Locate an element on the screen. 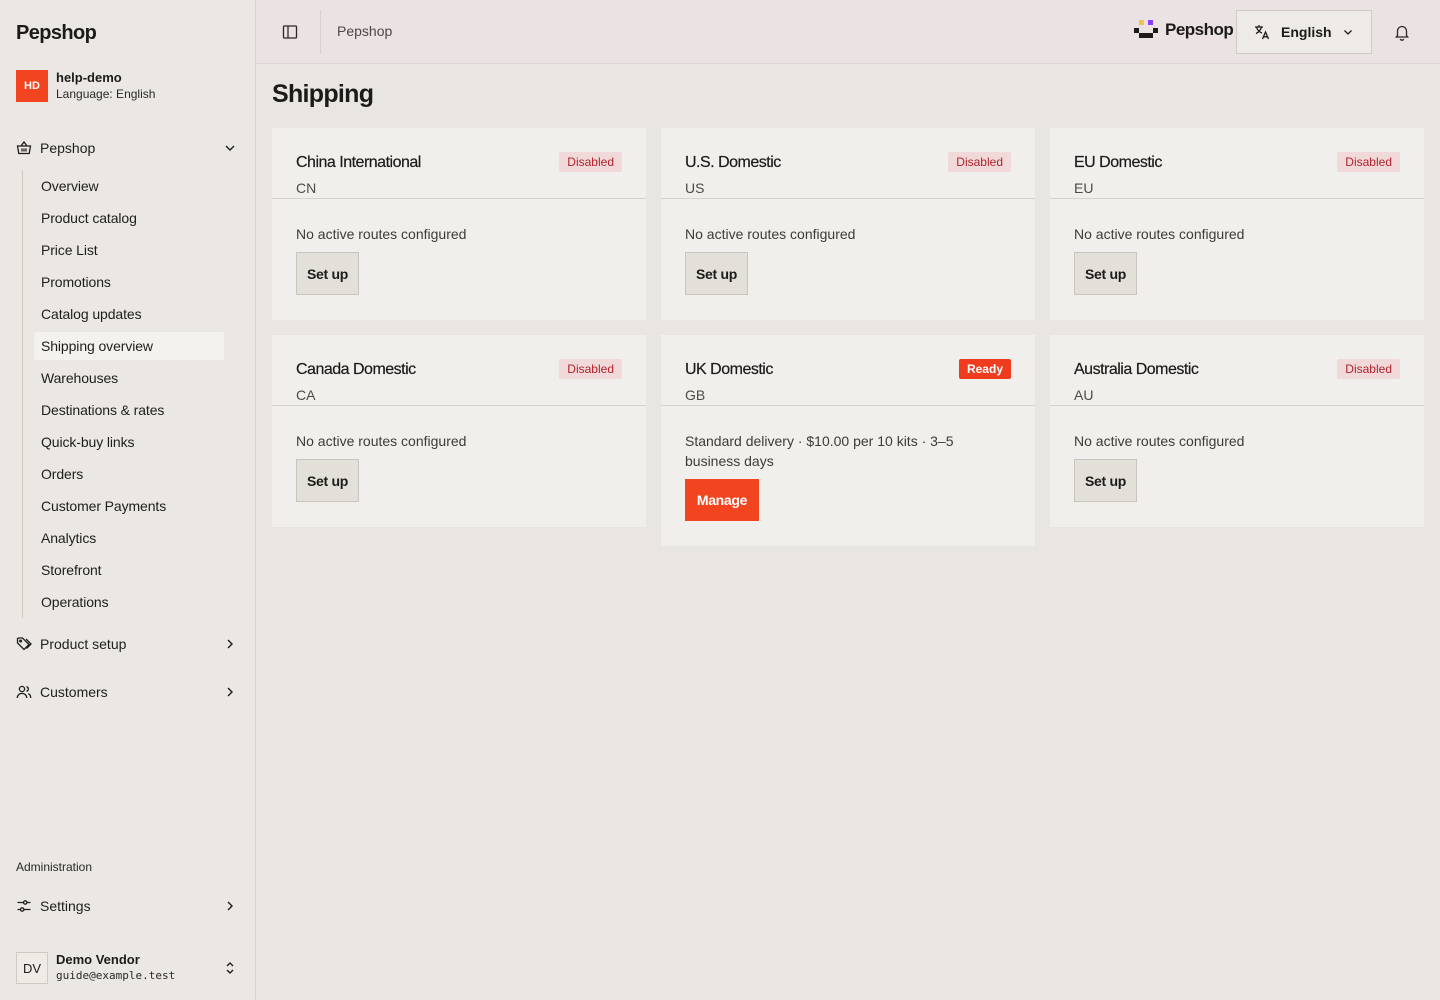 The height and width of the screenshot is (1000, 1440). sidebar-item-shipping-overview: Shipping overview is located at coordinates (129, 346).